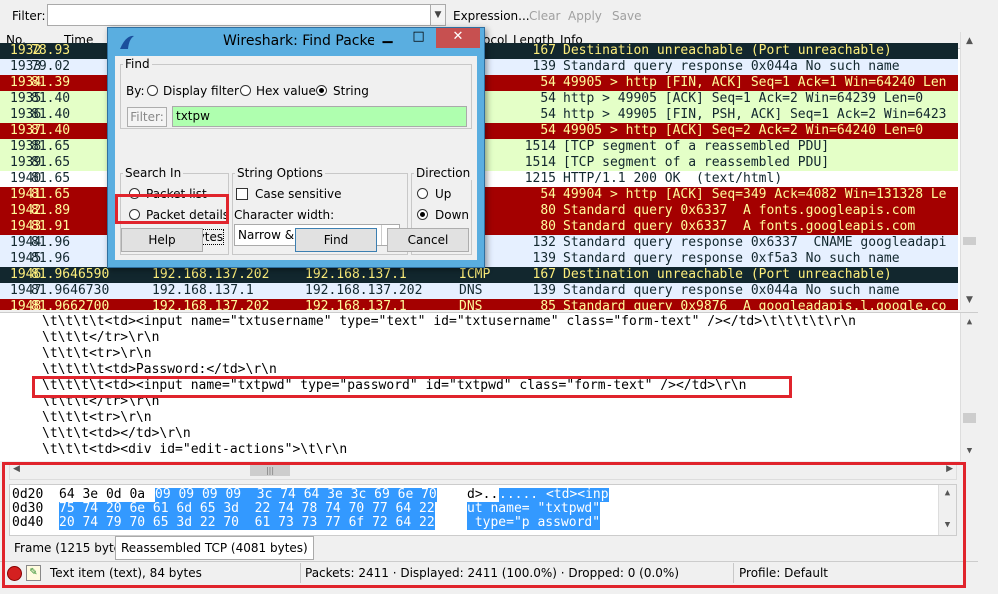 This screenshot has width=998, height=594. What do you see at coordinates (351, 91) in the screenshot?
I see `option-string: String` at bounding box center [351, 91].